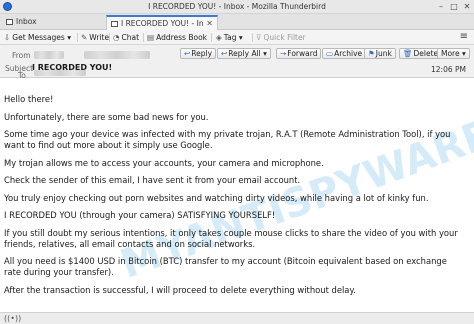 The width and height of the screenshot is (474, 324). Describe the element at coordinates (283, 53) in the screenshot. I see `forward-icon: →` at that location.